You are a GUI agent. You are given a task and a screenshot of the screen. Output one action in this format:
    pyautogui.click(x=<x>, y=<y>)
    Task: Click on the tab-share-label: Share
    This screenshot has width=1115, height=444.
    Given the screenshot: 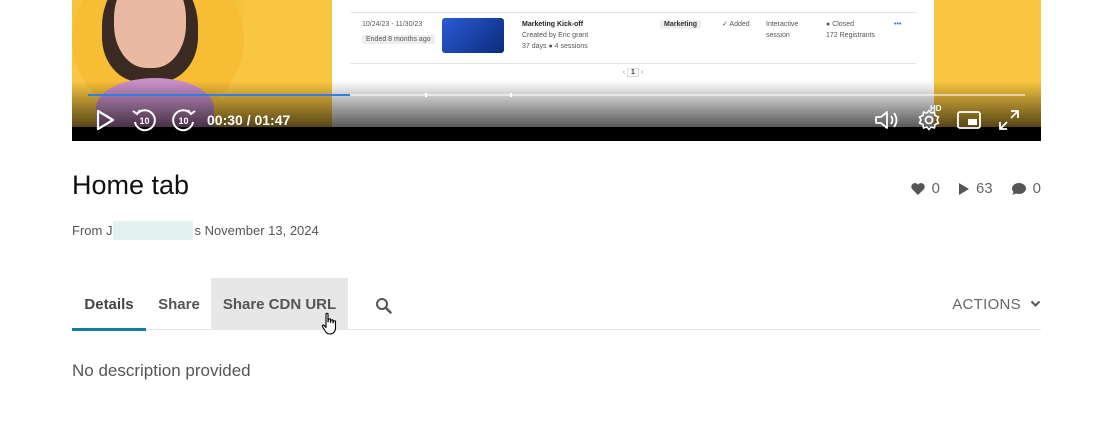 What is the action you would take?
    pyautogui.click(x=179, y=304)
    